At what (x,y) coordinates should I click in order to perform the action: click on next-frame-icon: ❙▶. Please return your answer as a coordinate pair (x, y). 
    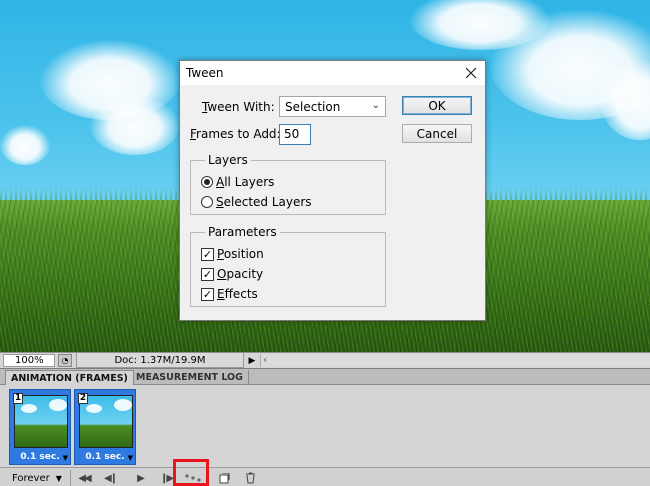
    Looking at the image, I should click on (166, 478).